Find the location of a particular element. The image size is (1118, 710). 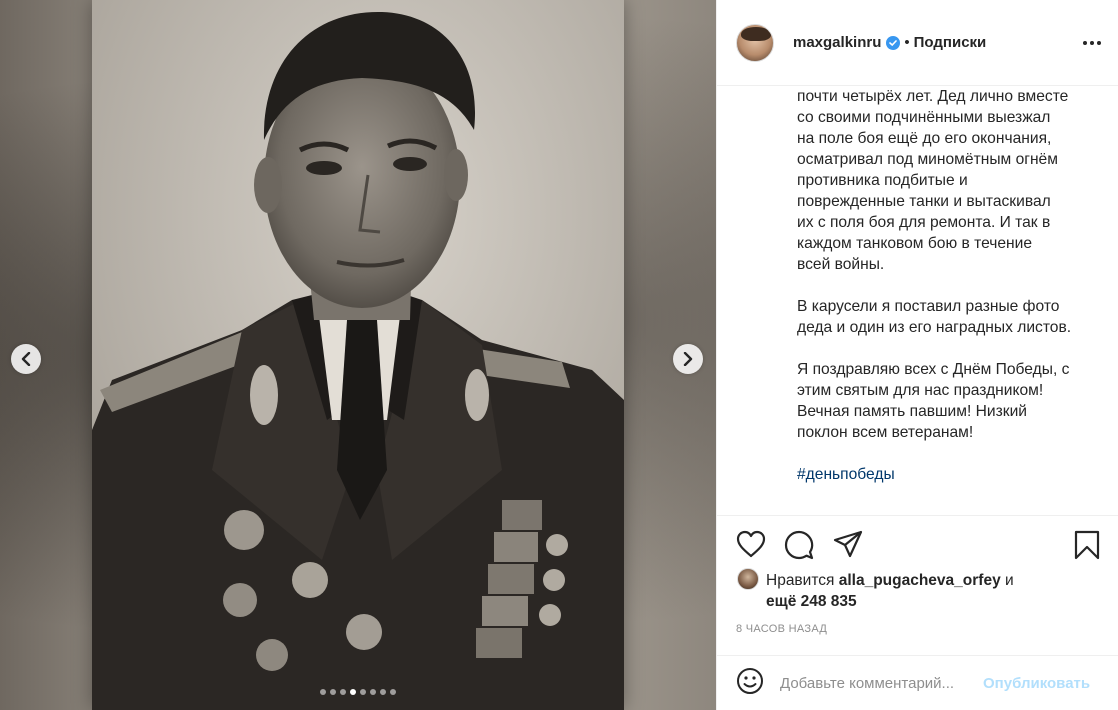

more-options-button is located at coordinates (1092, 41).